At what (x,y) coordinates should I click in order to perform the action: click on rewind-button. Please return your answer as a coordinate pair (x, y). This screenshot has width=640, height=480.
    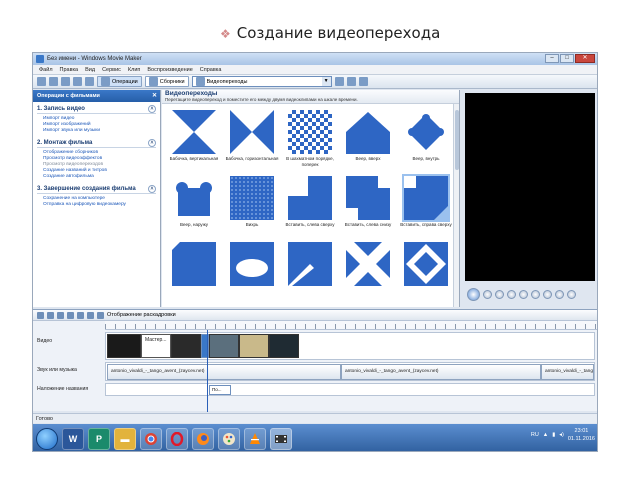
    Looking at the image, I should click on (511, 294).